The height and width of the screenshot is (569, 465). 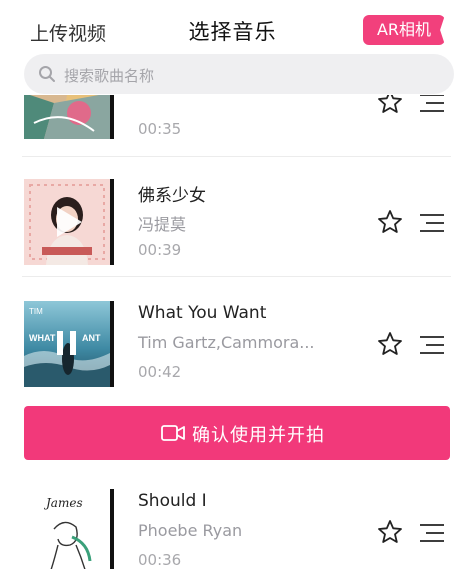 I want to click on album-cover: TIM WHAT ANT, so click(x=67, y=344).